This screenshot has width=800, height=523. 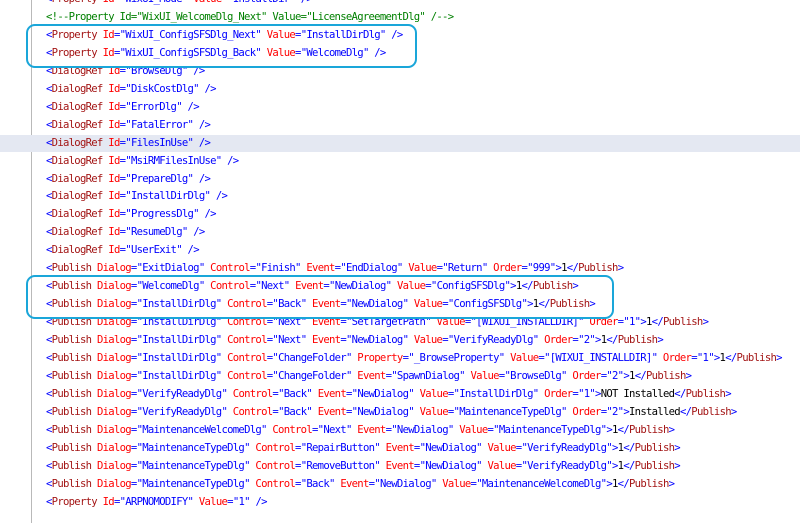 I want to click on attribute-value: "MsiRMFilesInUse", so click(x=173, y=160).